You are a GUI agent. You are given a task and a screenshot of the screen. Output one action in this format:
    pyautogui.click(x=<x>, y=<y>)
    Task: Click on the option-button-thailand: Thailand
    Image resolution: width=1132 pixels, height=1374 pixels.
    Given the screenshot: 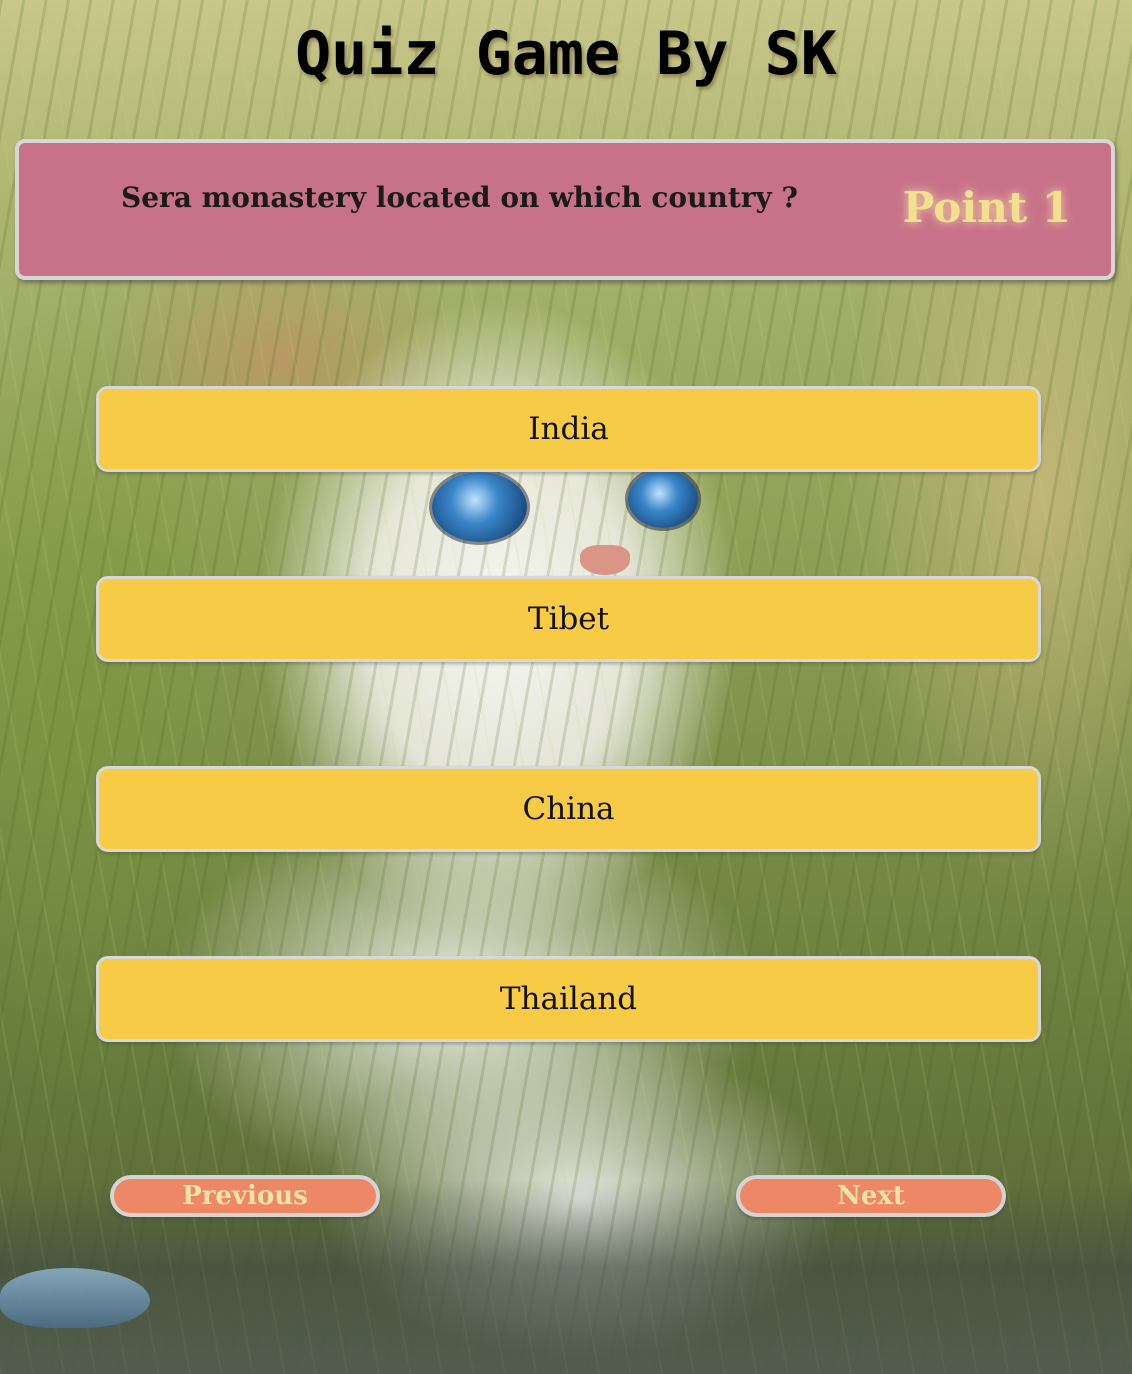 What is the action you would take?
    pyautogui.click(x=568, y=999)
    